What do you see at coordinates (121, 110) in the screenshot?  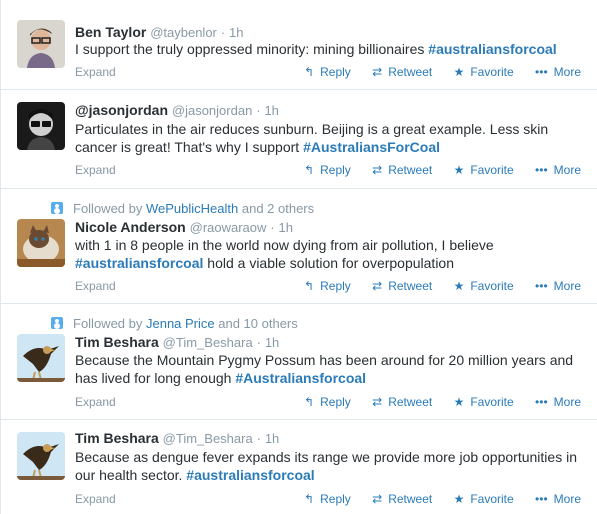 I see `fullname: @jasonjordan` at bounding box center [121, 110].